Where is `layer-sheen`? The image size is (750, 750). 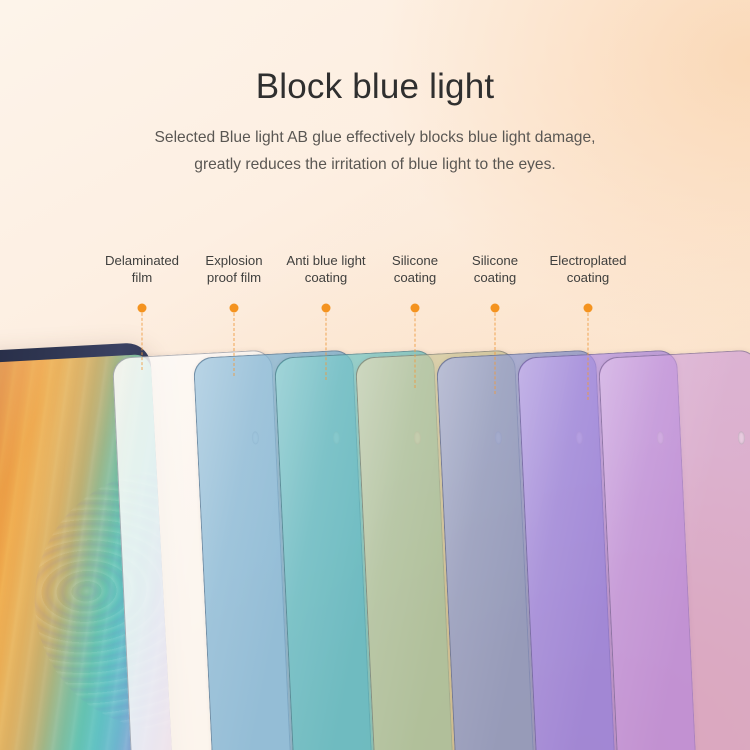
layer-sheen is located at coordinates (674, 550).